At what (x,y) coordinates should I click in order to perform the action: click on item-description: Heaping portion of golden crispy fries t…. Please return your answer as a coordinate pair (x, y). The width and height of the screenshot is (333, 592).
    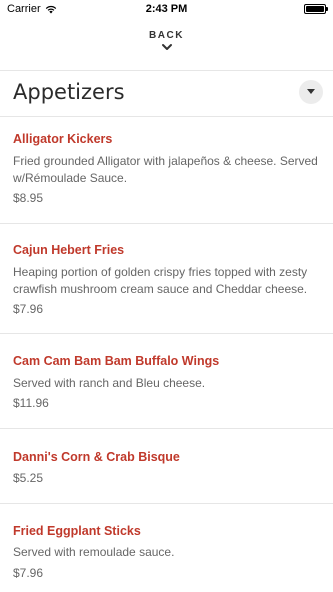
    Looking at the image, I should click on (160, 280).